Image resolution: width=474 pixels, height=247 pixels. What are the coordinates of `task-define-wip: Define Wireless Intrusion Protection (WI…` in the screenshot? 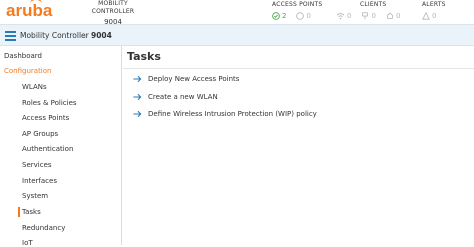 It's located at (225, 114).